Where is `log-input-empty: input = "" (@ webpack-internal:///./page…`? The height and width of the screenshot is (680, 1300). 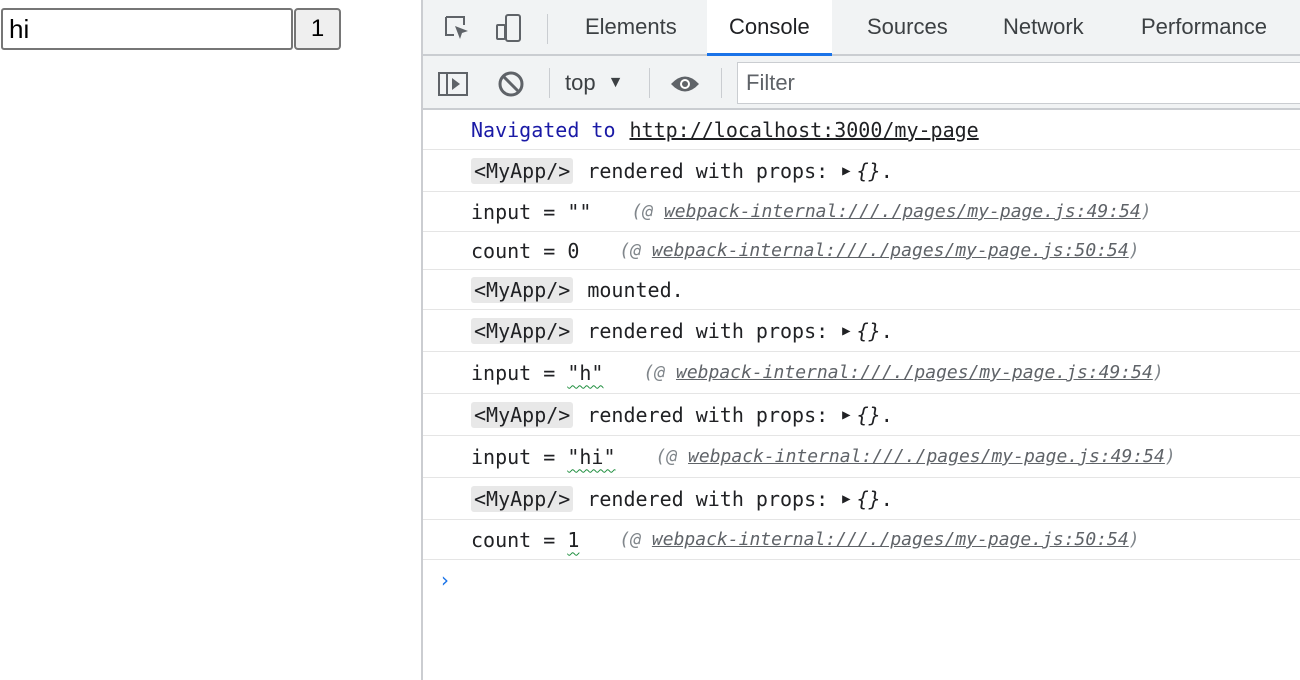 log-input-empty: input = "" (@ webpack-internal:///./page… is located at coordinates (861, 212).